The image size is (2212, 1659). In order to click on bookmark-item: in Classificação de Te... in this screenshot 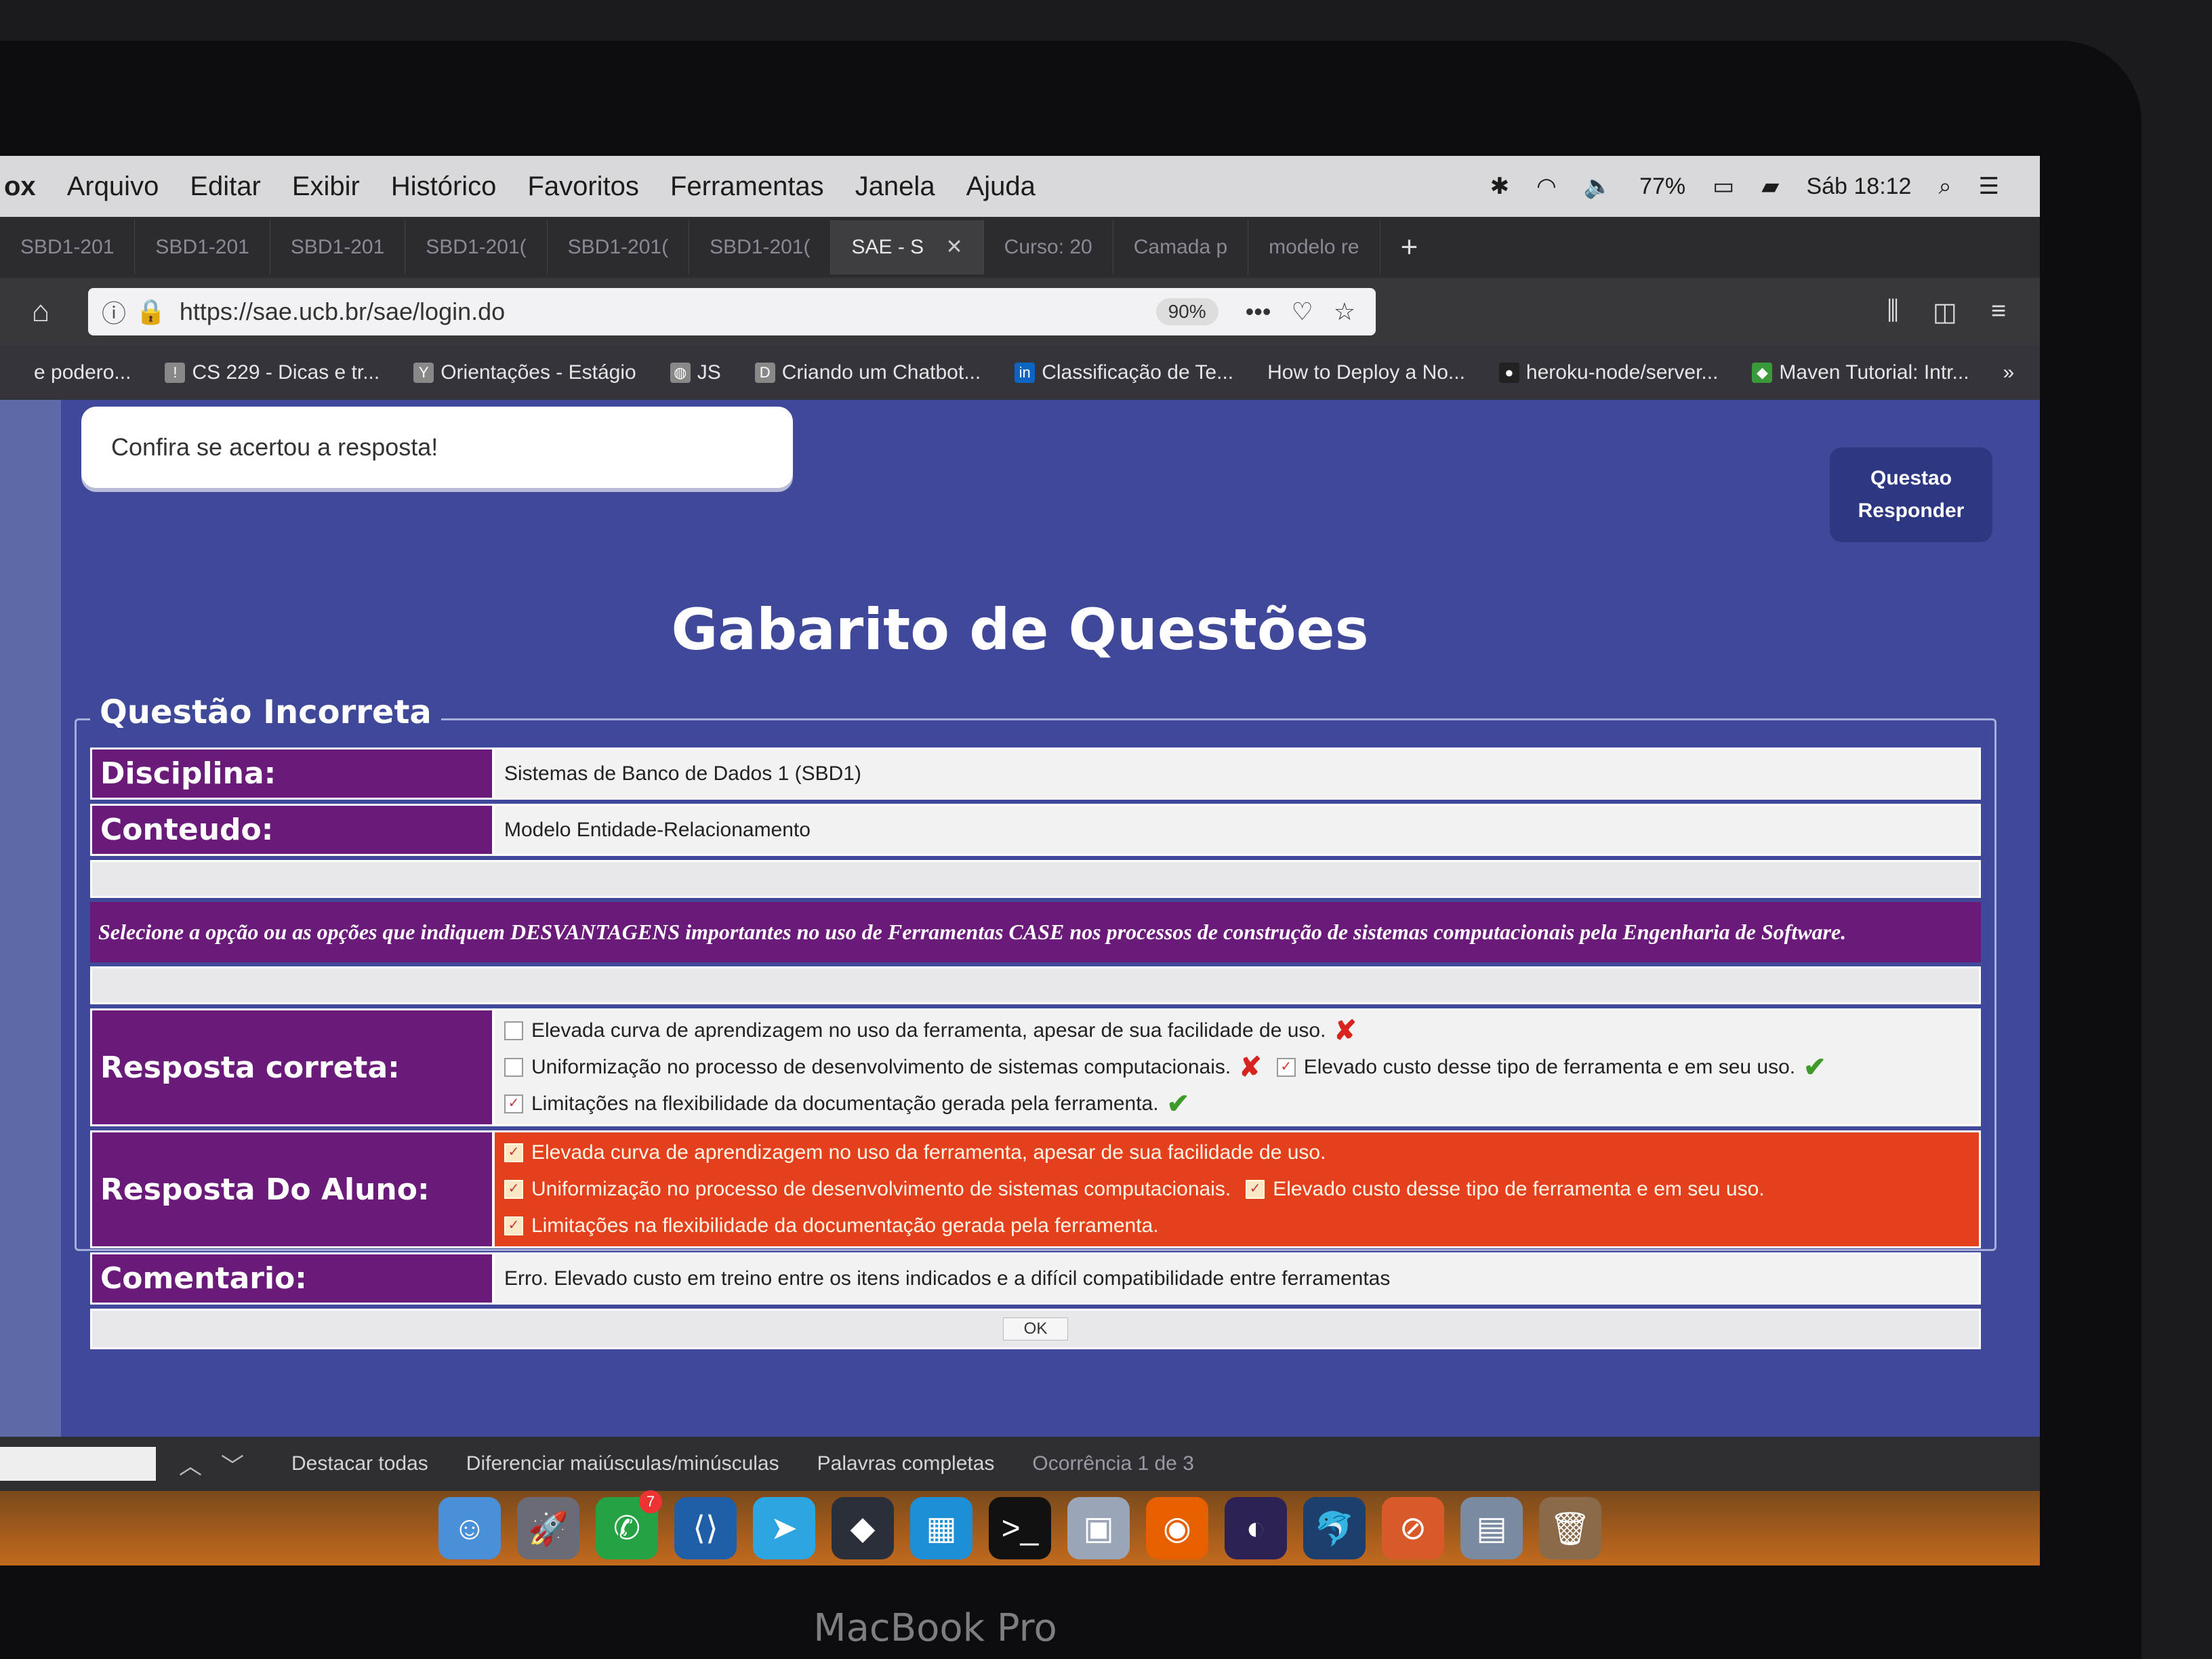, I will do `click(1124, 372)`.